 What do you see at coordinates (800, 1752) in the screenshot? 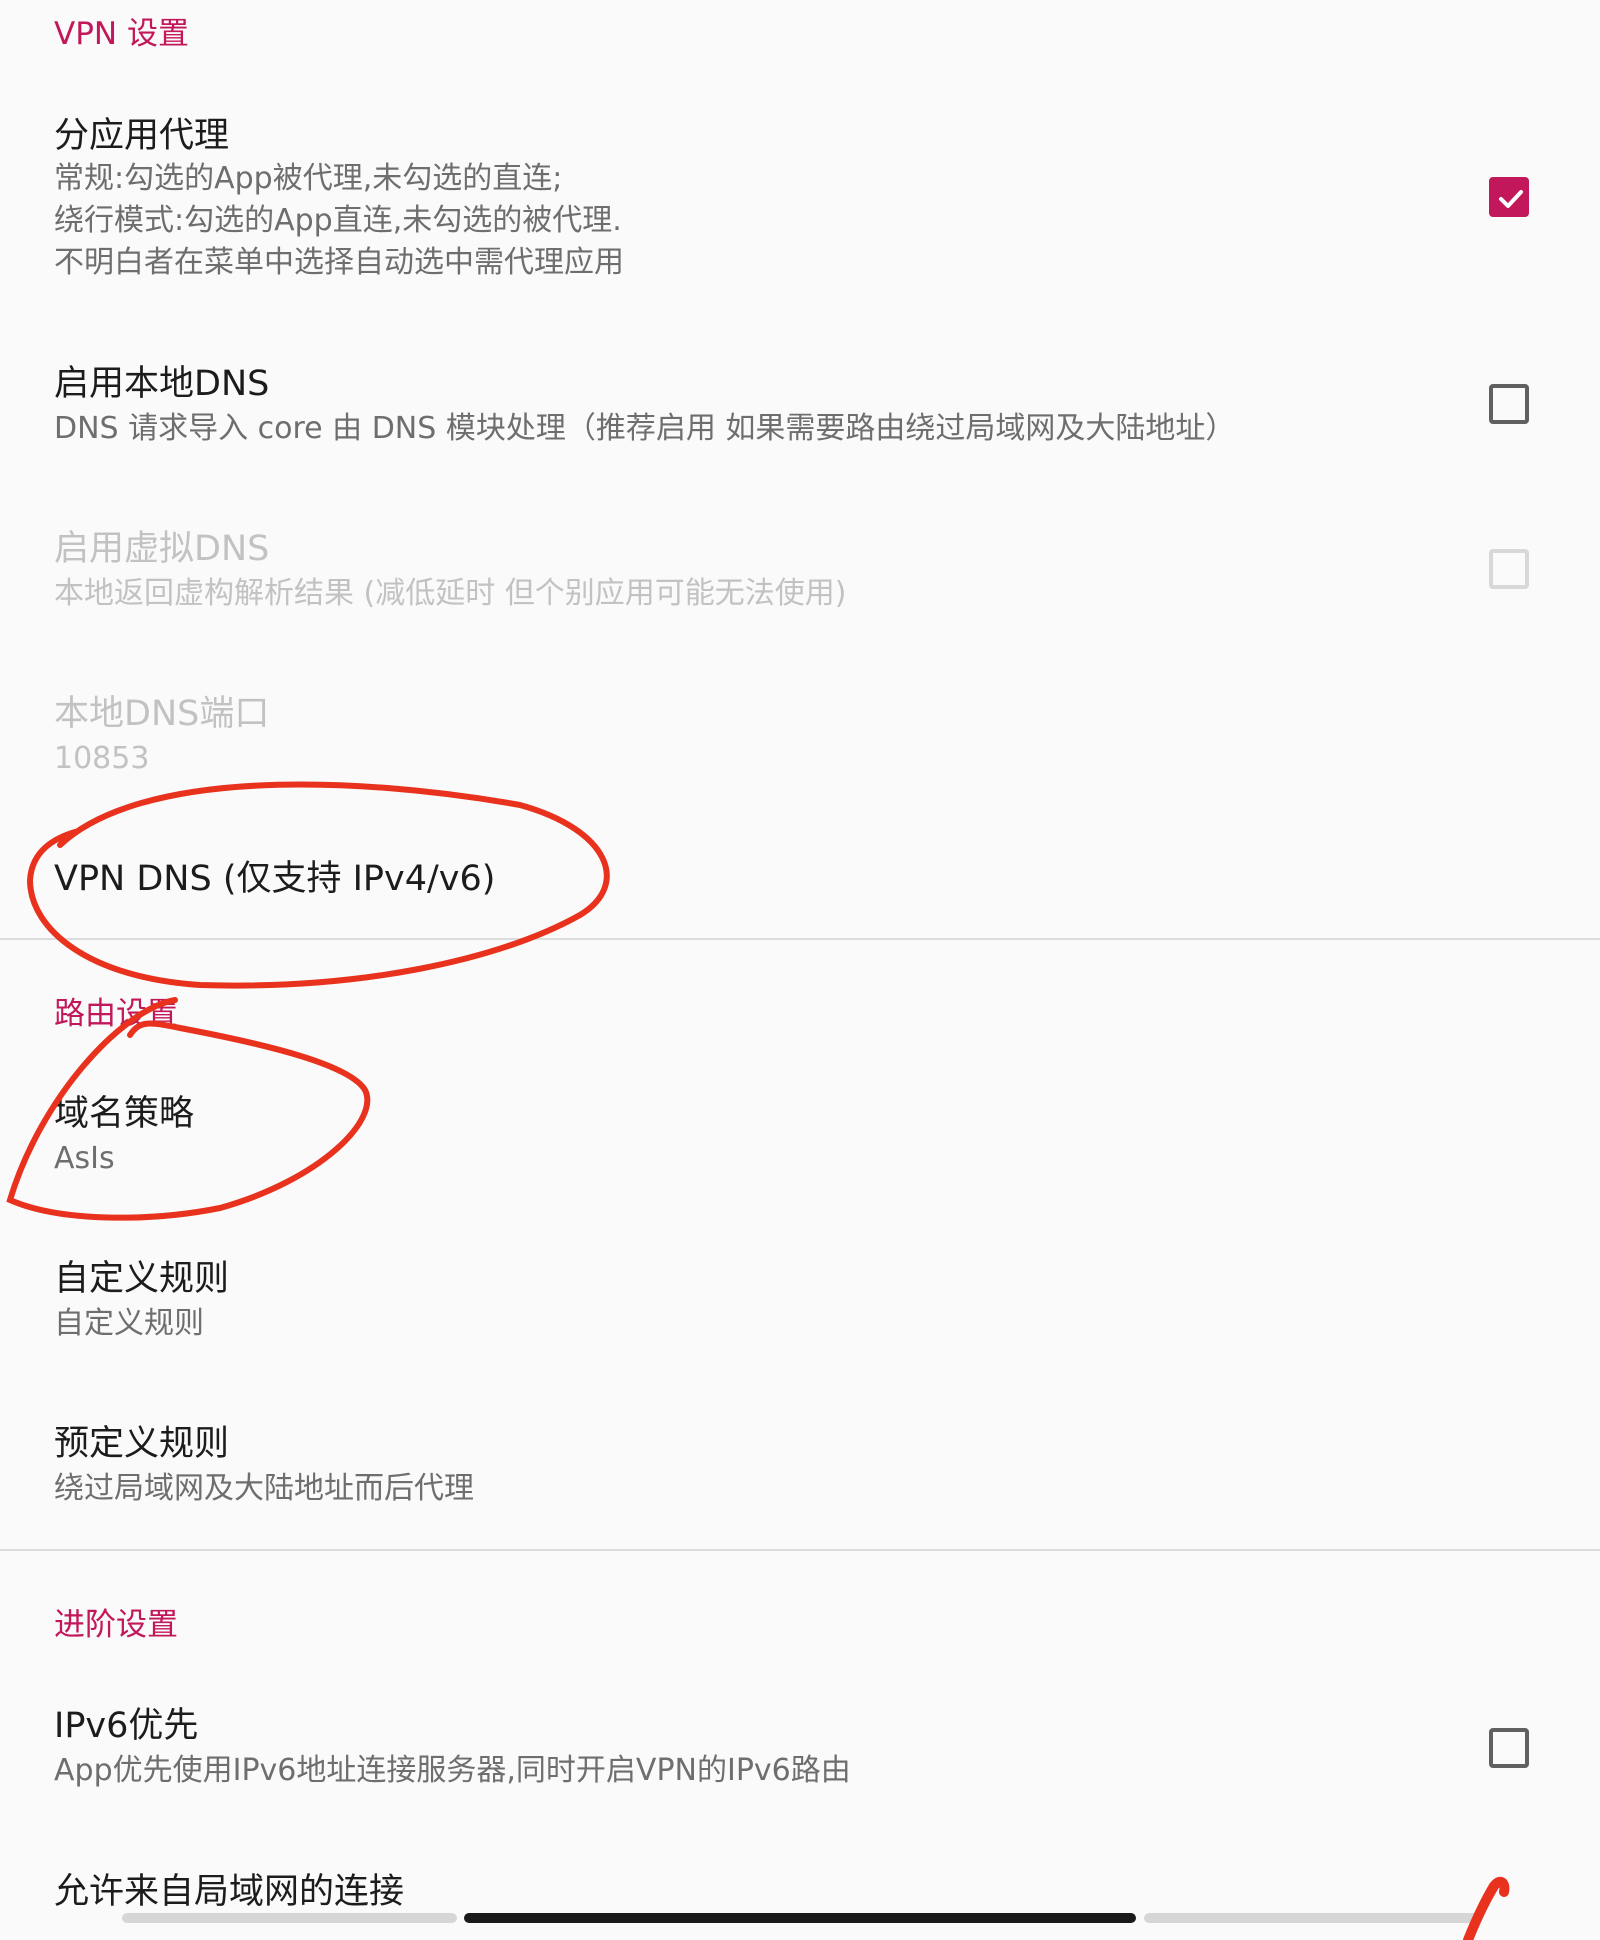
I see `pref-prefer-ipv6: IPv6优先 App优先使用IPv6地址连接服务器,同时开启VPN的IPv6路由` at bounding box center [800, 1752].